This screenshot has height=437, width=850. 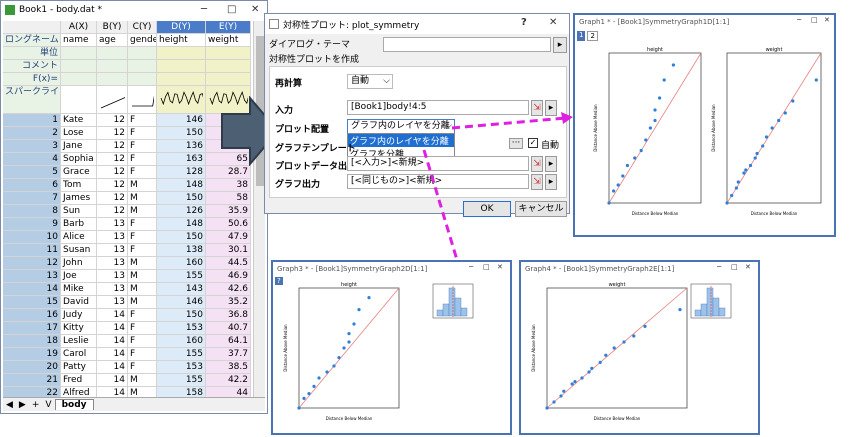 I want to click on graph1-layer-tabs: 1 2, so click(x=587, y=36).